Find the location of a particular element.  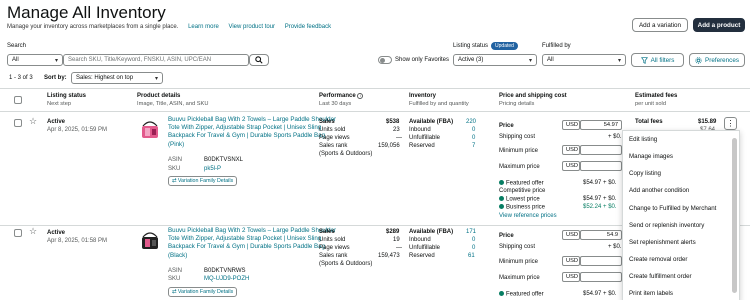

column-header-fees: Estimated fees is located at coordinates (656, 96).